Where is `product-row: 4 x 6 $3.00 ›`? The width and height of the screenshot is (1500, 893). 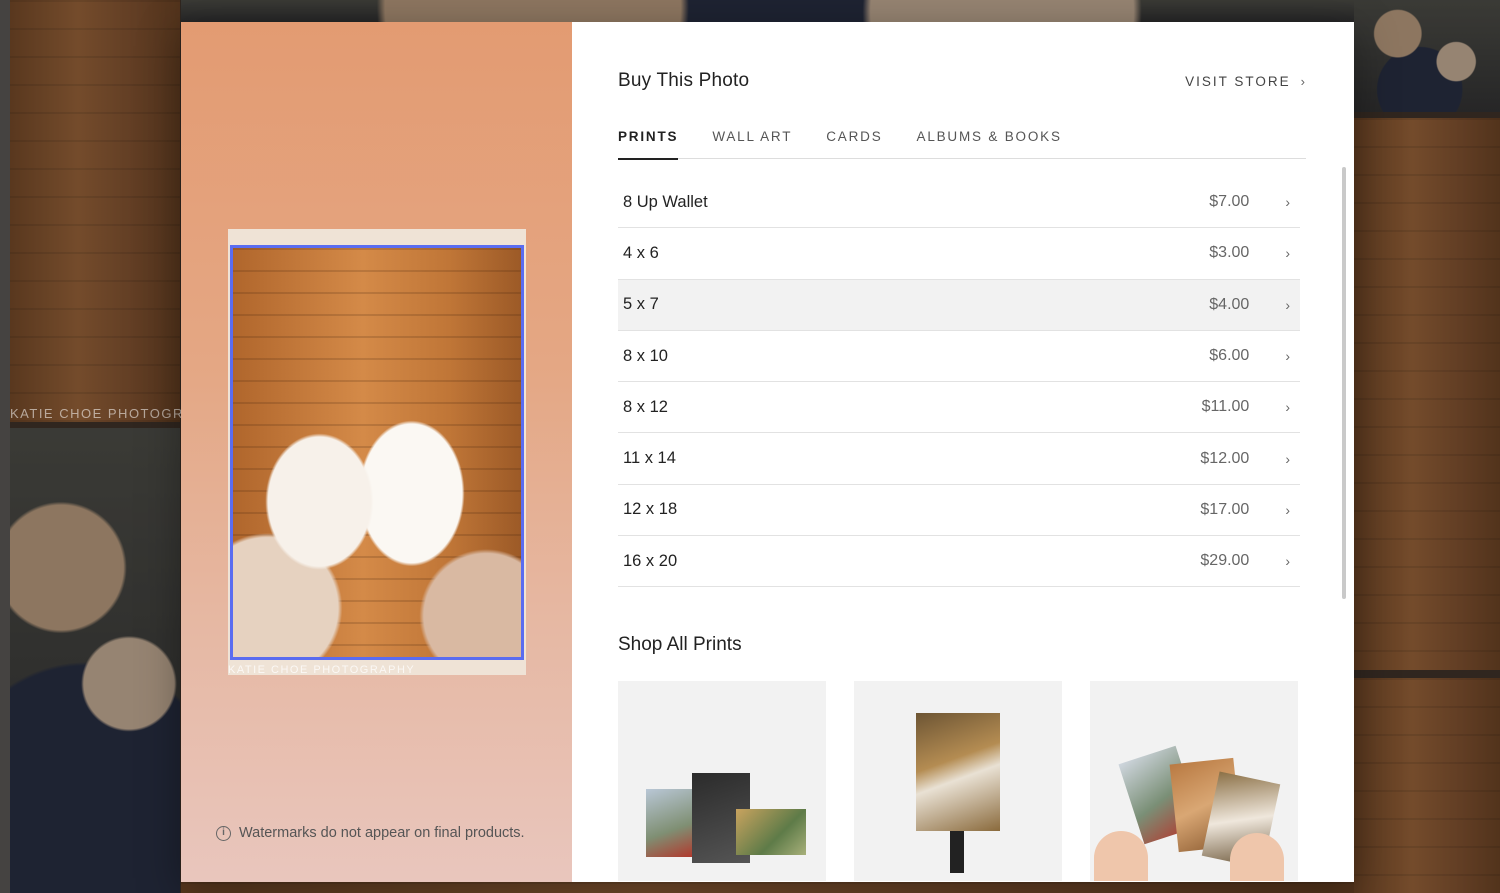
product-row: 4 x 6 $3.00 › is located at coordinates (959, 254).